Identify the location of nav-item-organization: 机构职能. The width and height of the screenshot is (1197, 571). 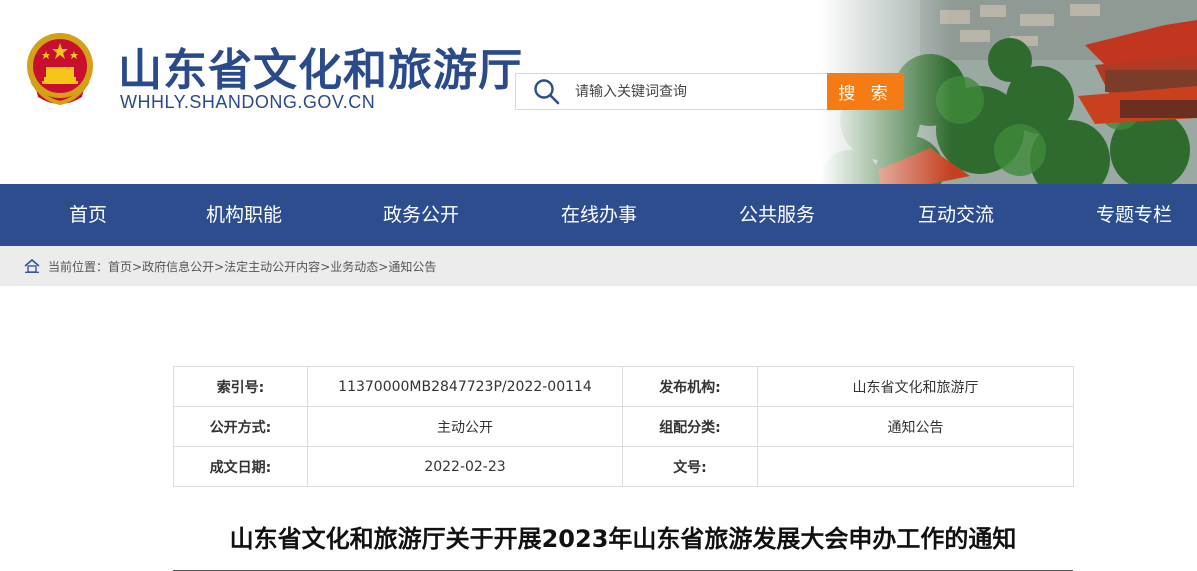
(244, 215).